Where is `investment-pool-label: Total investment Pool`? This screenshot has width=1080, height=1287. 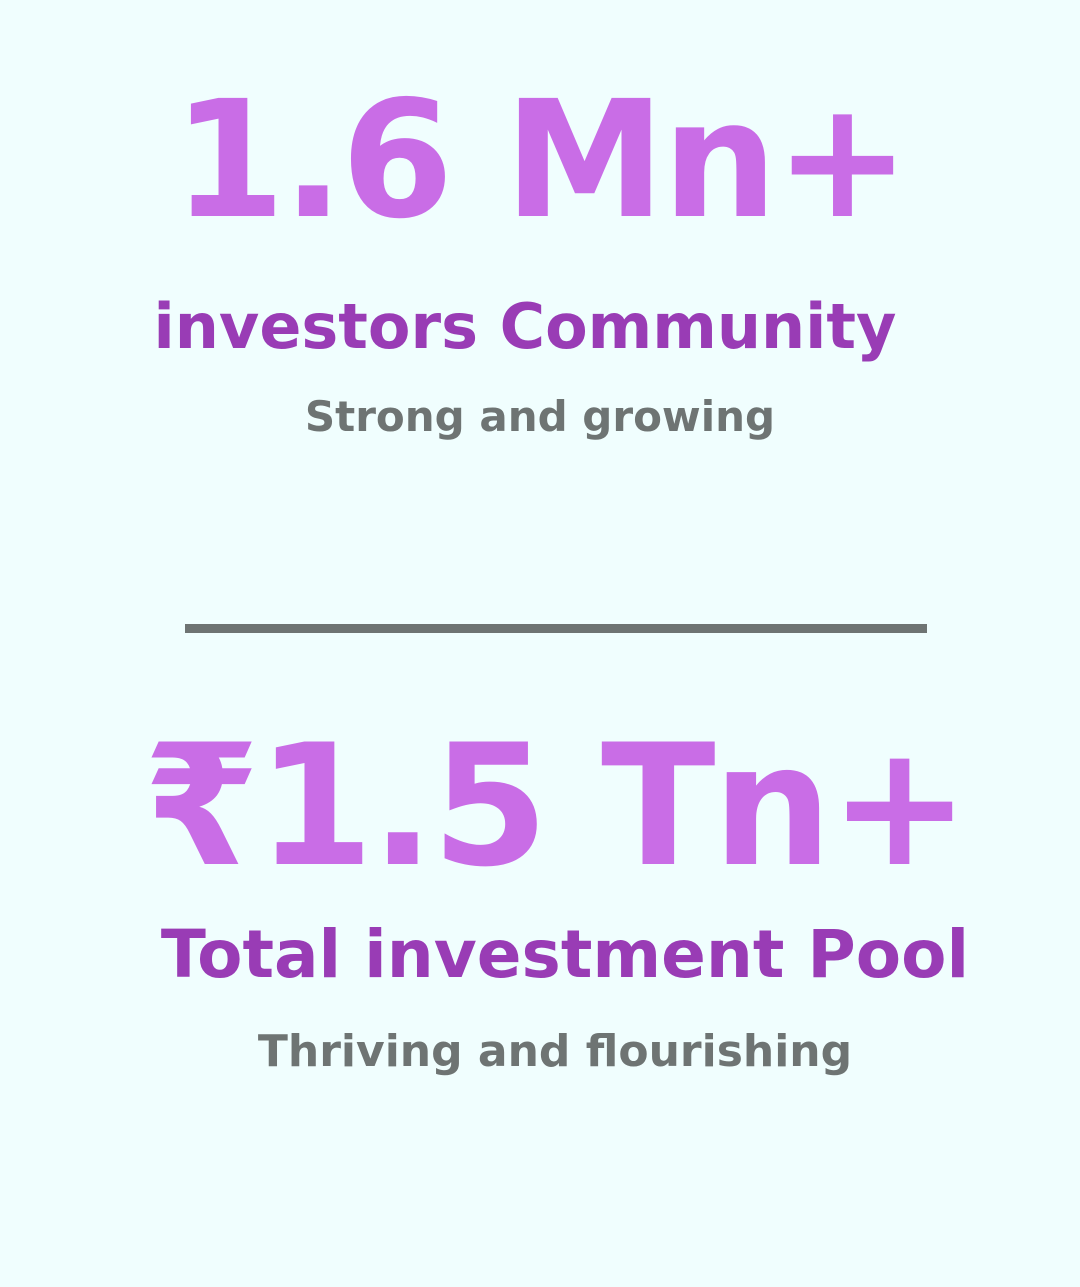 investment-pool-label: Total investment Pool is located at coordinates (565, 954).